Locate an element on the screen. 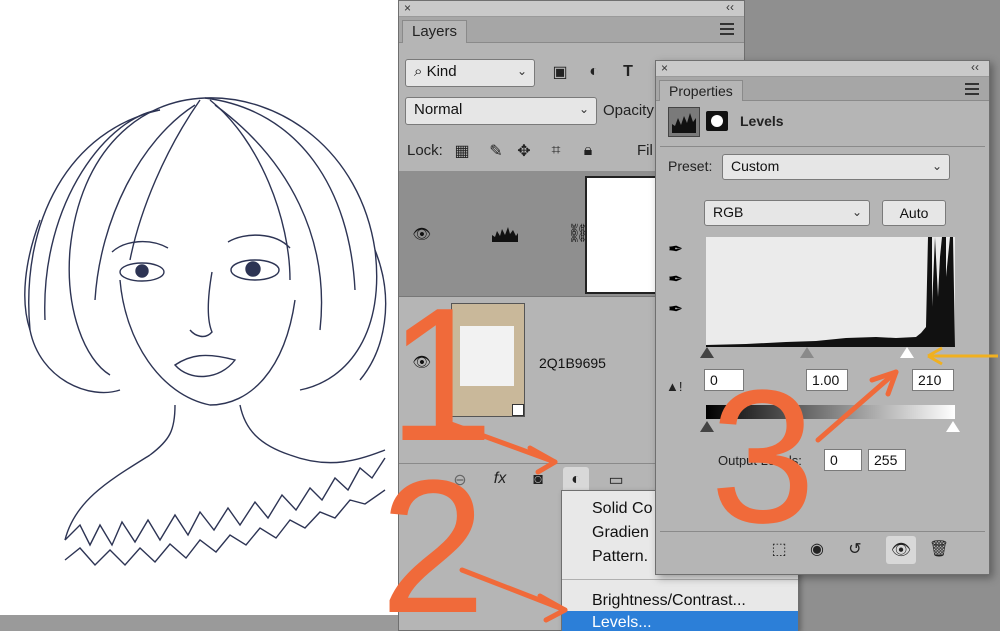 Image resolution: width=1000 pixels, height=631 pixels. step-2-label: 2 is located at coordinates (433, 536).